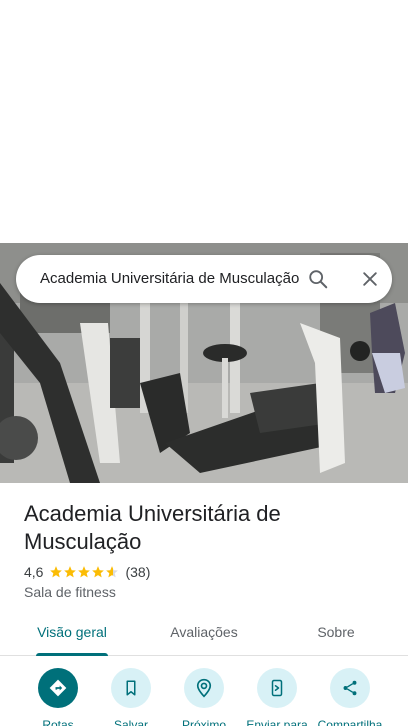 This screenshot has height=726, width=408. Describe the element at coordinates (34, 572) in the screenshot. I see `rating-value: 4,6` at that location.